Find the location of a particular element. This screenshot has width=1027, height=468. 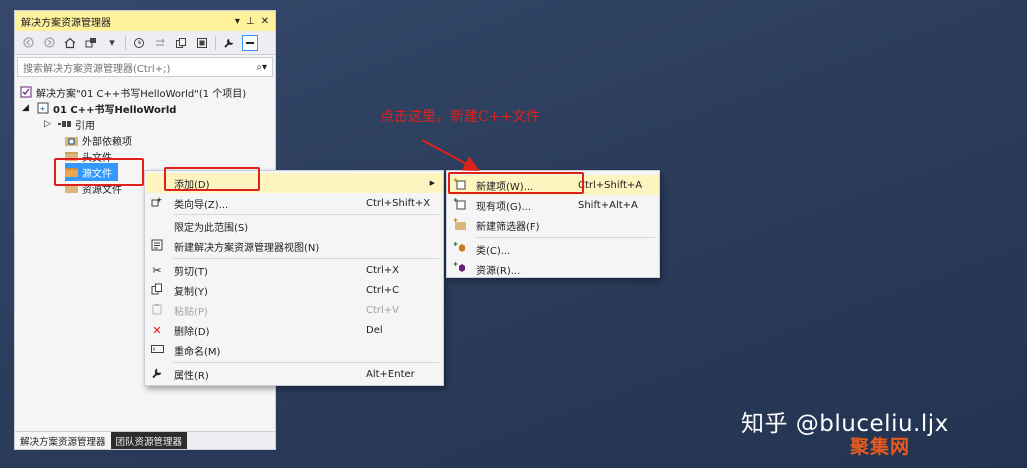

tree-item-resource-files: 资源文件 is located at coordinates (93, 188).